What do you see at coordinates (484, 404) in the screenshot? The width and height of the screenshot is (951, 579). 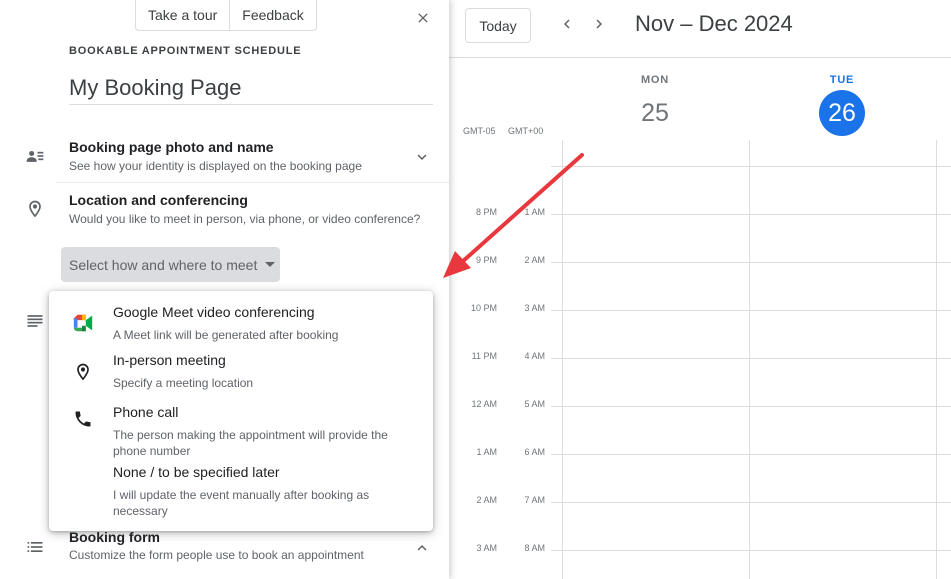 I see `time-label-primary: 12 AM` at bounding box center [484, 404].